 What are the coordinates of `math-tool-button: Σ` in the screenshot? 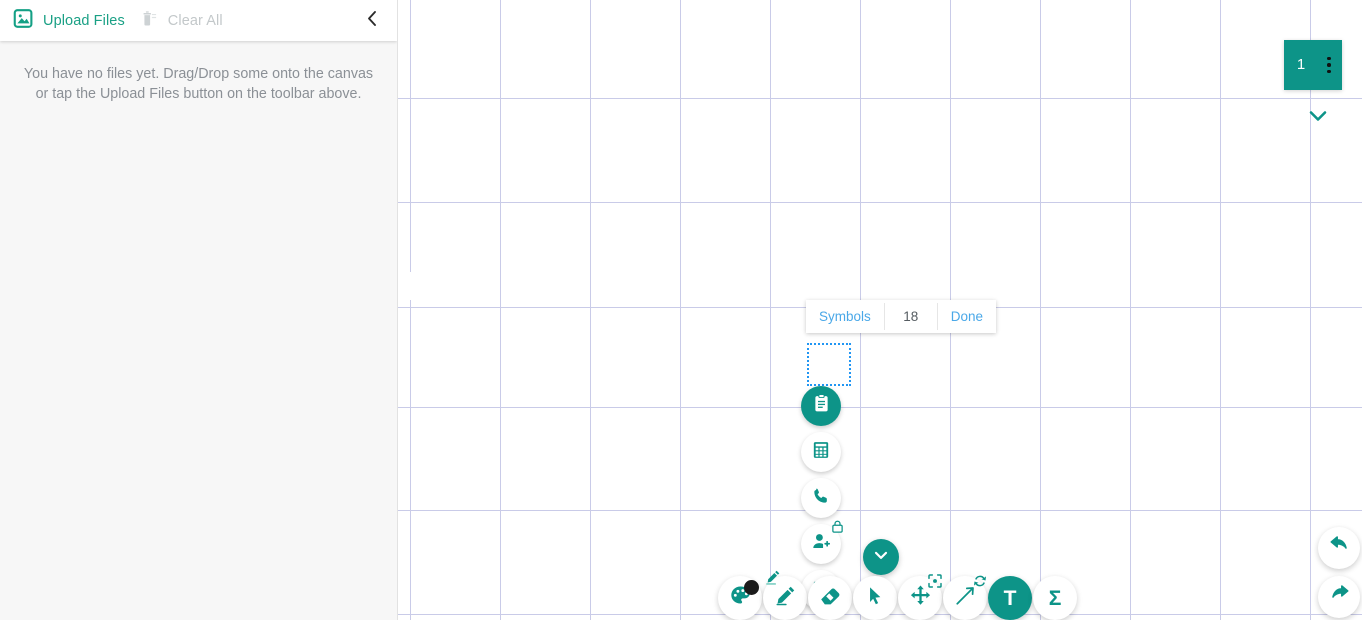 It's located at (1055, 598).